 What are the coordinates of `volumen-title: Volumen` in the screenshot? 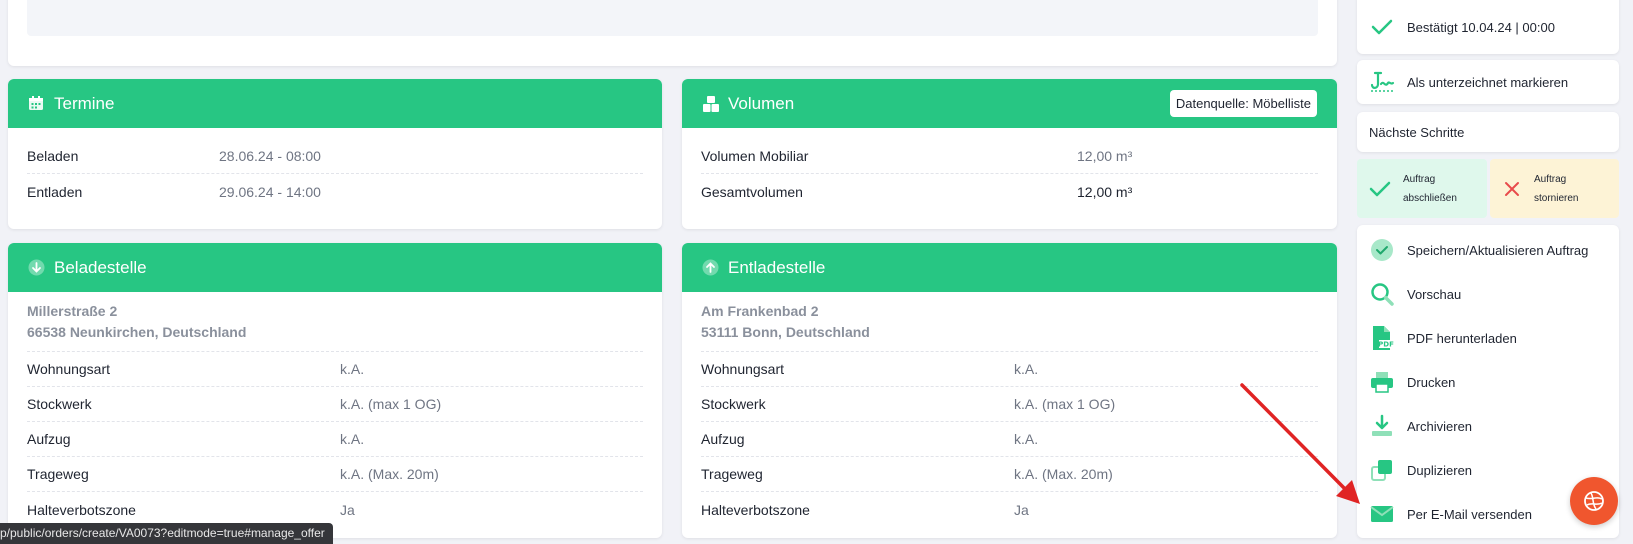 It's located at (761, 103).